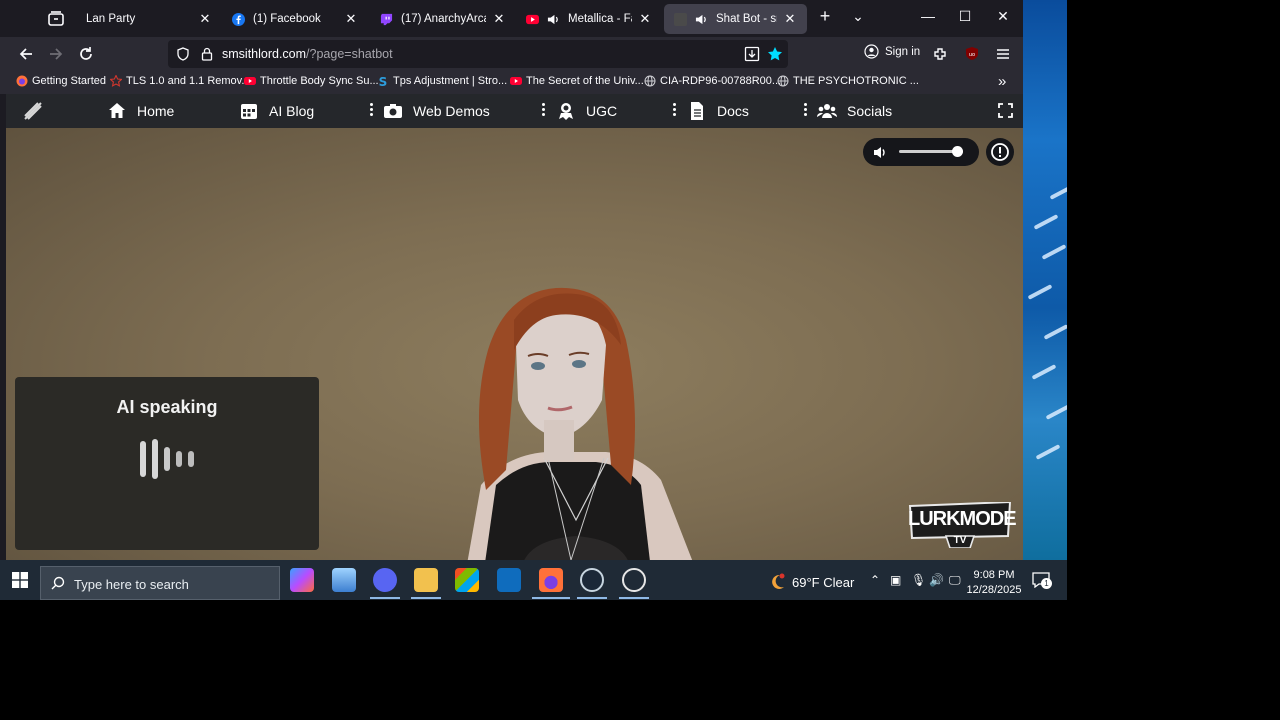  I want to click on tab-anarchyarcade: (17) AnarchyArcade - T ✕, so click(443, 19).